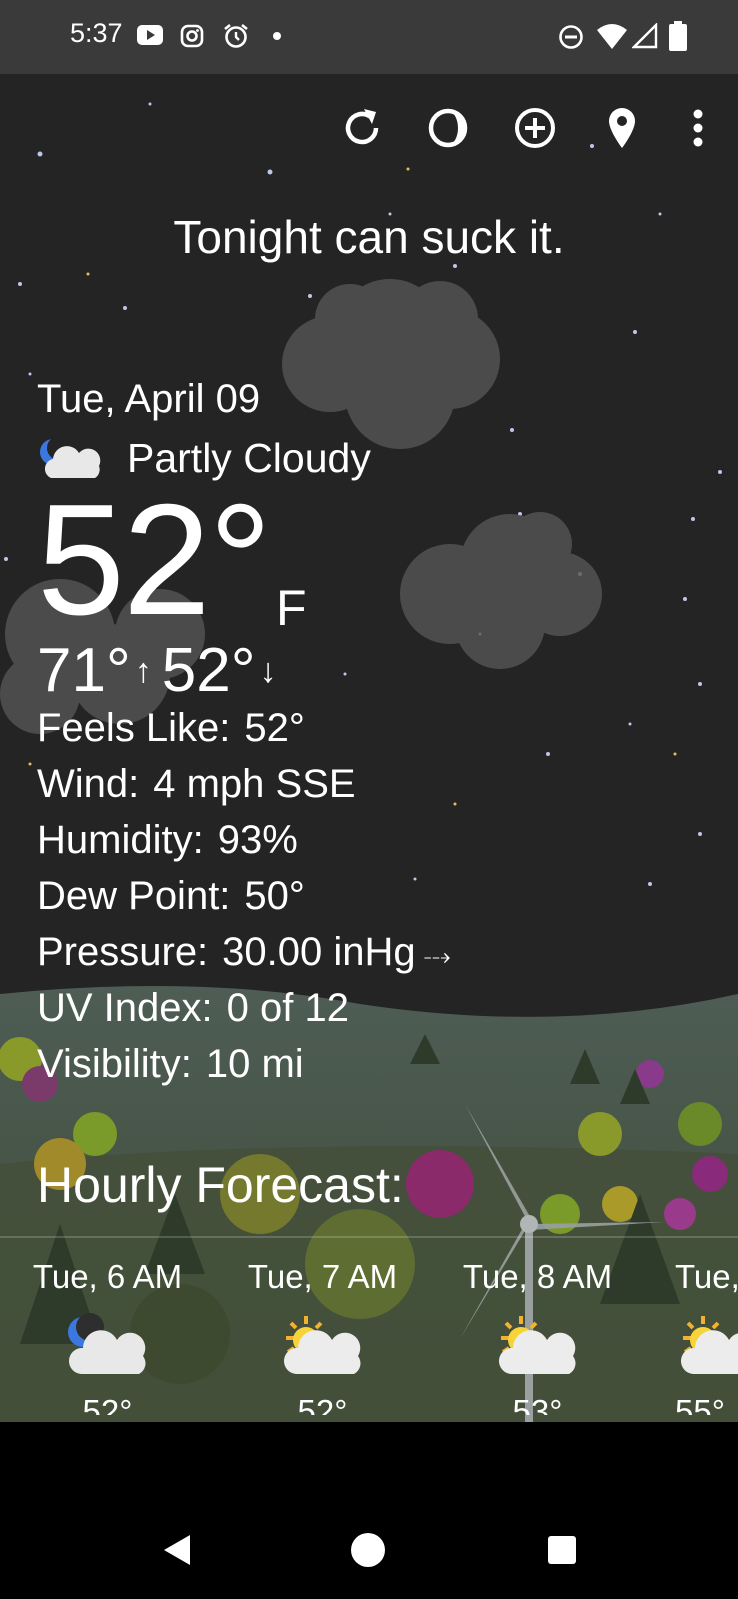 This screenshot has width=738, height=1599. Describe the element at coordinates (437, 956) in the screenshot. I see `pressure-trend-icon: ⤏` at that location.